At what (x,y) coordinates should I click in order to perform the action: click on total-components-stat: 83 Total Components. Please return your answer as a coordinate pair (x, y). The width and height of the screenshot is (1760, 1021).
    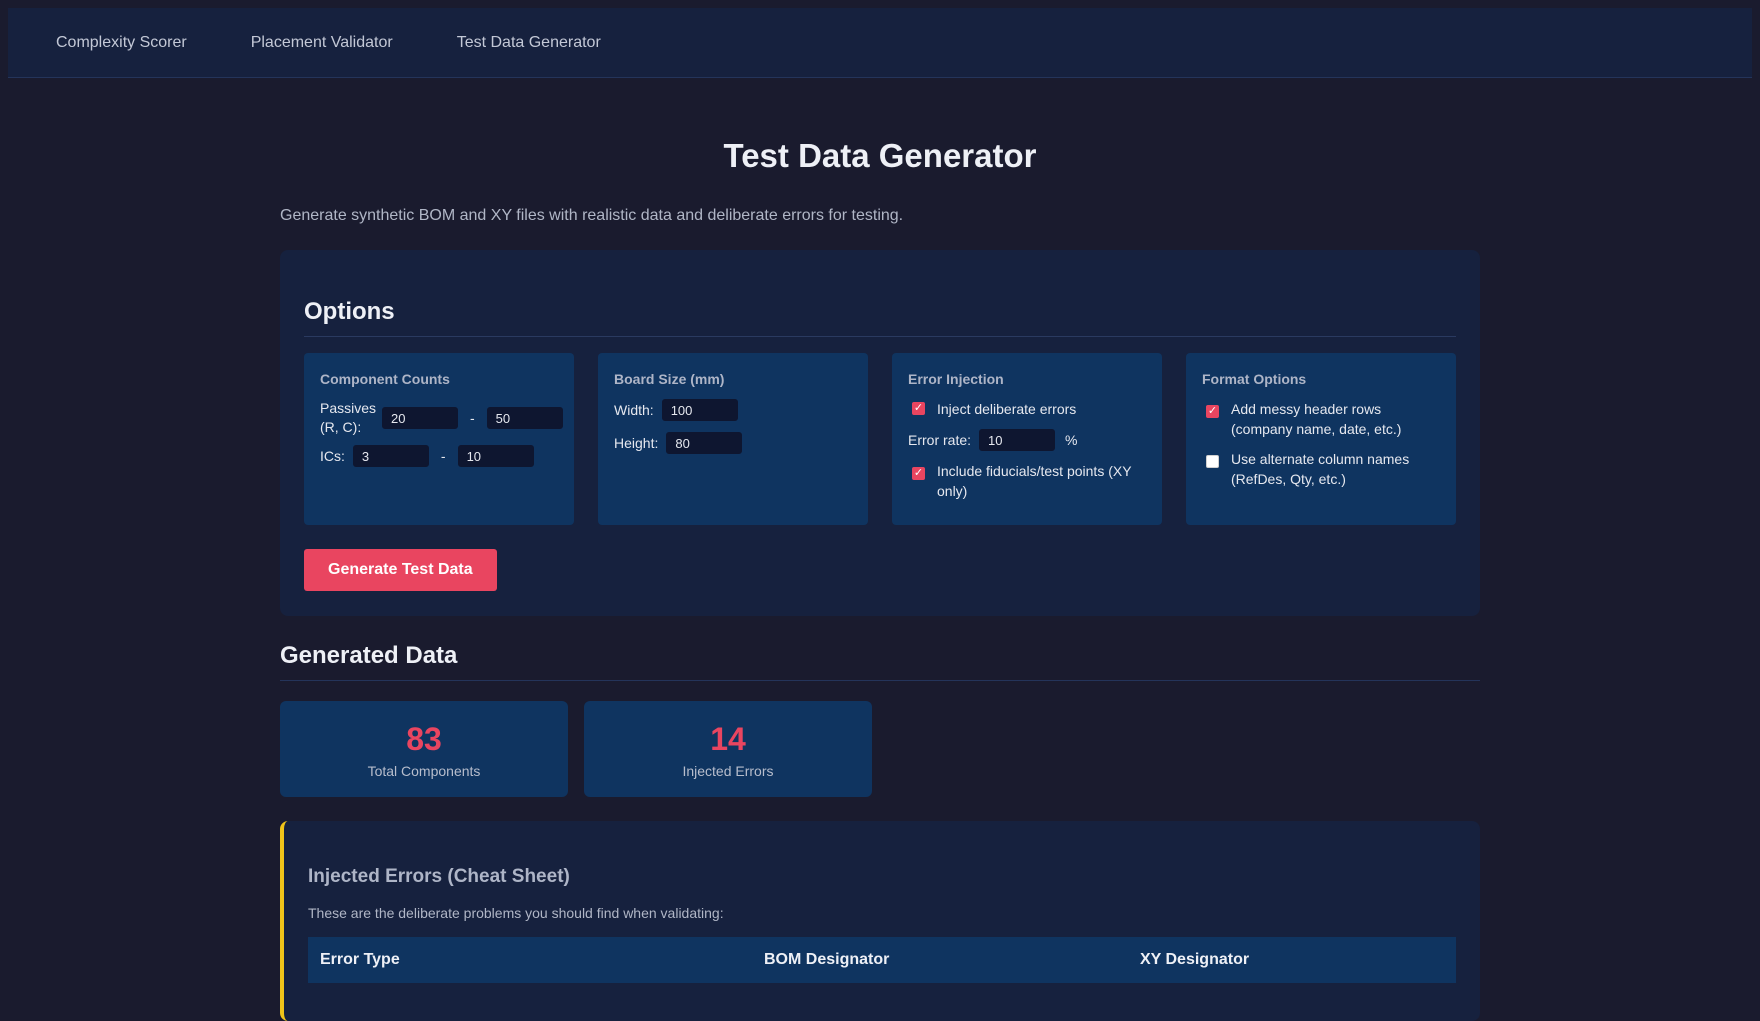
    Looking at the image, I should click on (424, 748).